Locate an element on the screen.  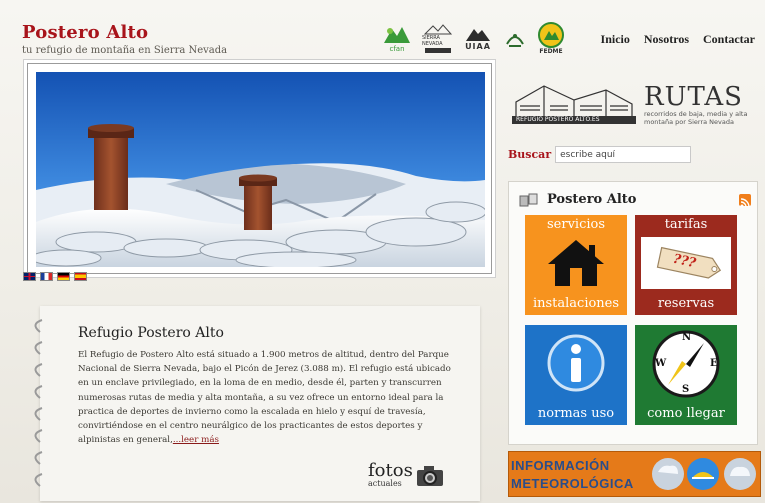
price-tag-panel: ??? is located at coordinates (686, 263).